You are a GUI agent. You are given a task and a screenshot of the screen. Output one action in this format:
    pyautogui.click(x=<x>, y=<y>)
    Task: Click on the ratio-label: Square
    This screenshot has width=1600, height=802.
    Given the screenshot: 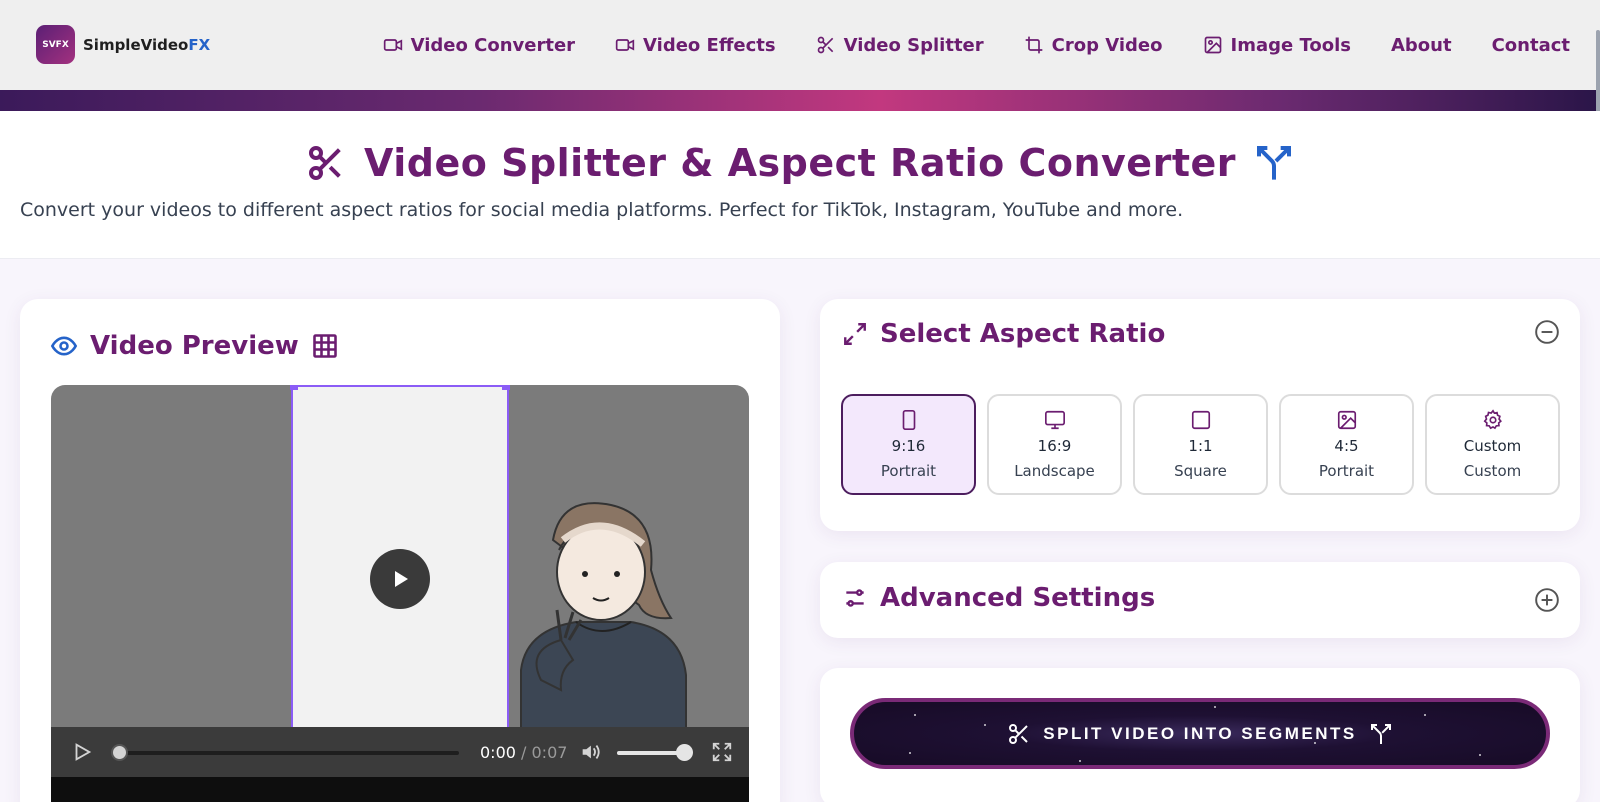 What is the action you would take?
    pyautogui.click(x=1200, y=471)
    